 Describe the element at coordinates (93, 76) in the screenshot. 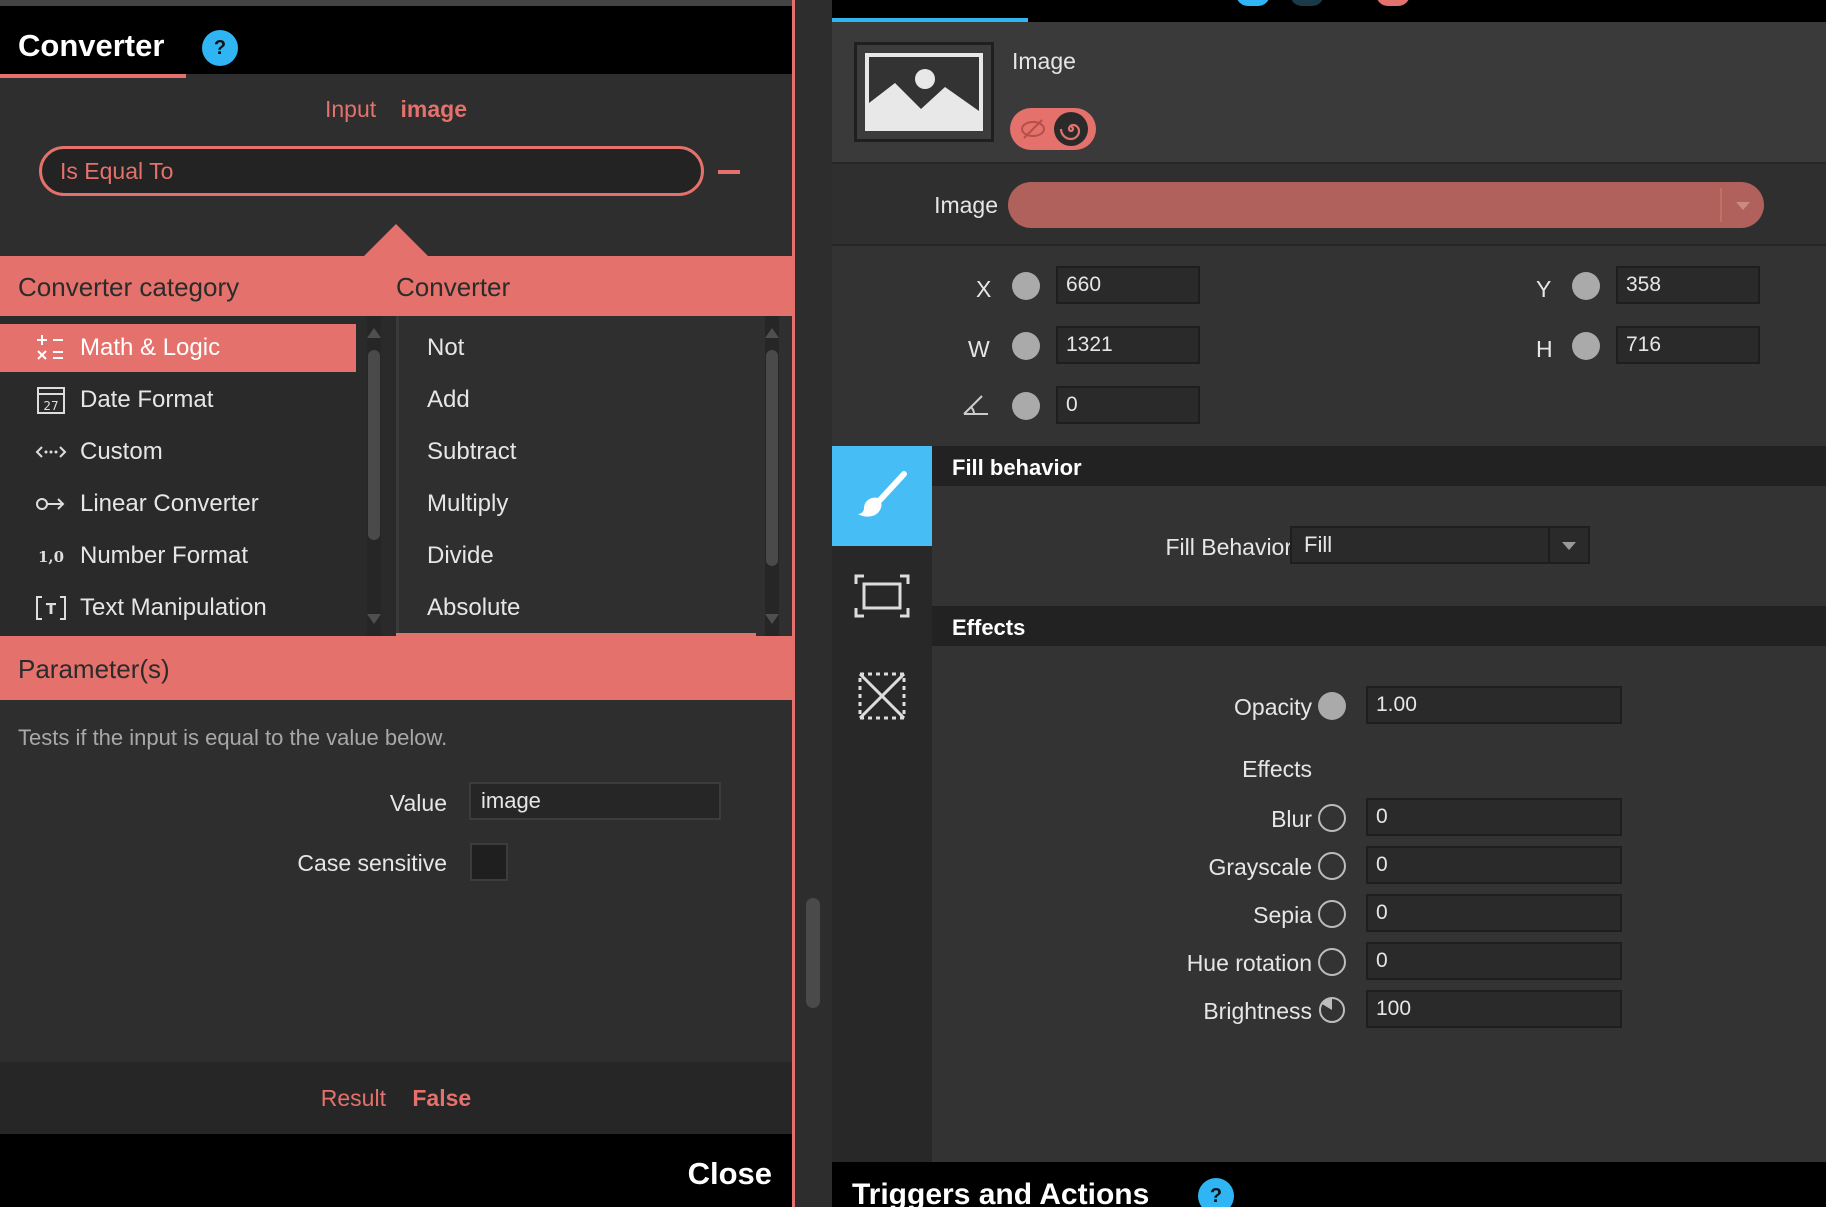

I see `converter-title-underline` at that location.